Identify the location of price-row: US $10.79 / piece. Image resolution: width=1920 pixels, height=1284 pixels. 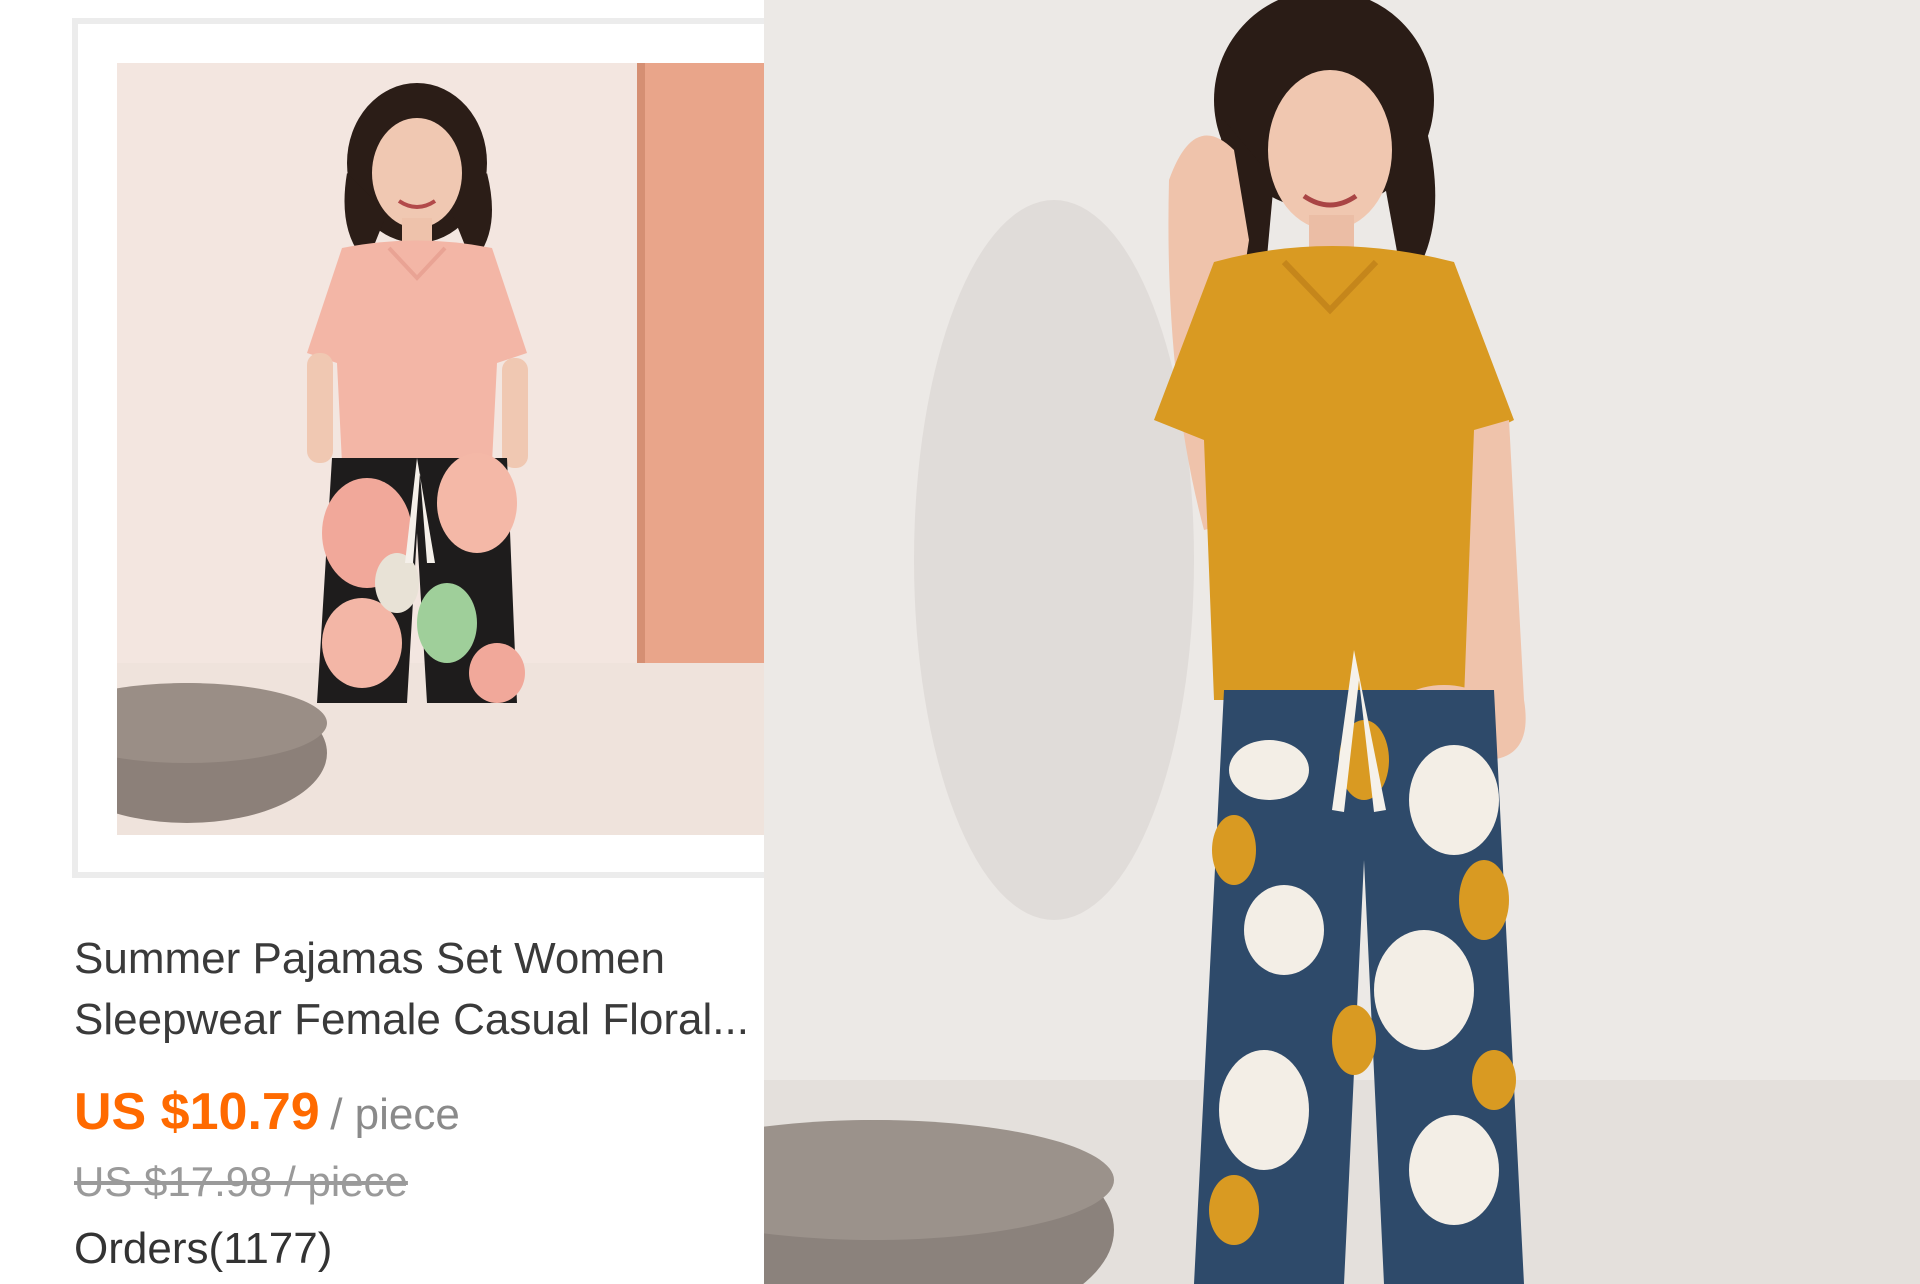
(267, 1112).